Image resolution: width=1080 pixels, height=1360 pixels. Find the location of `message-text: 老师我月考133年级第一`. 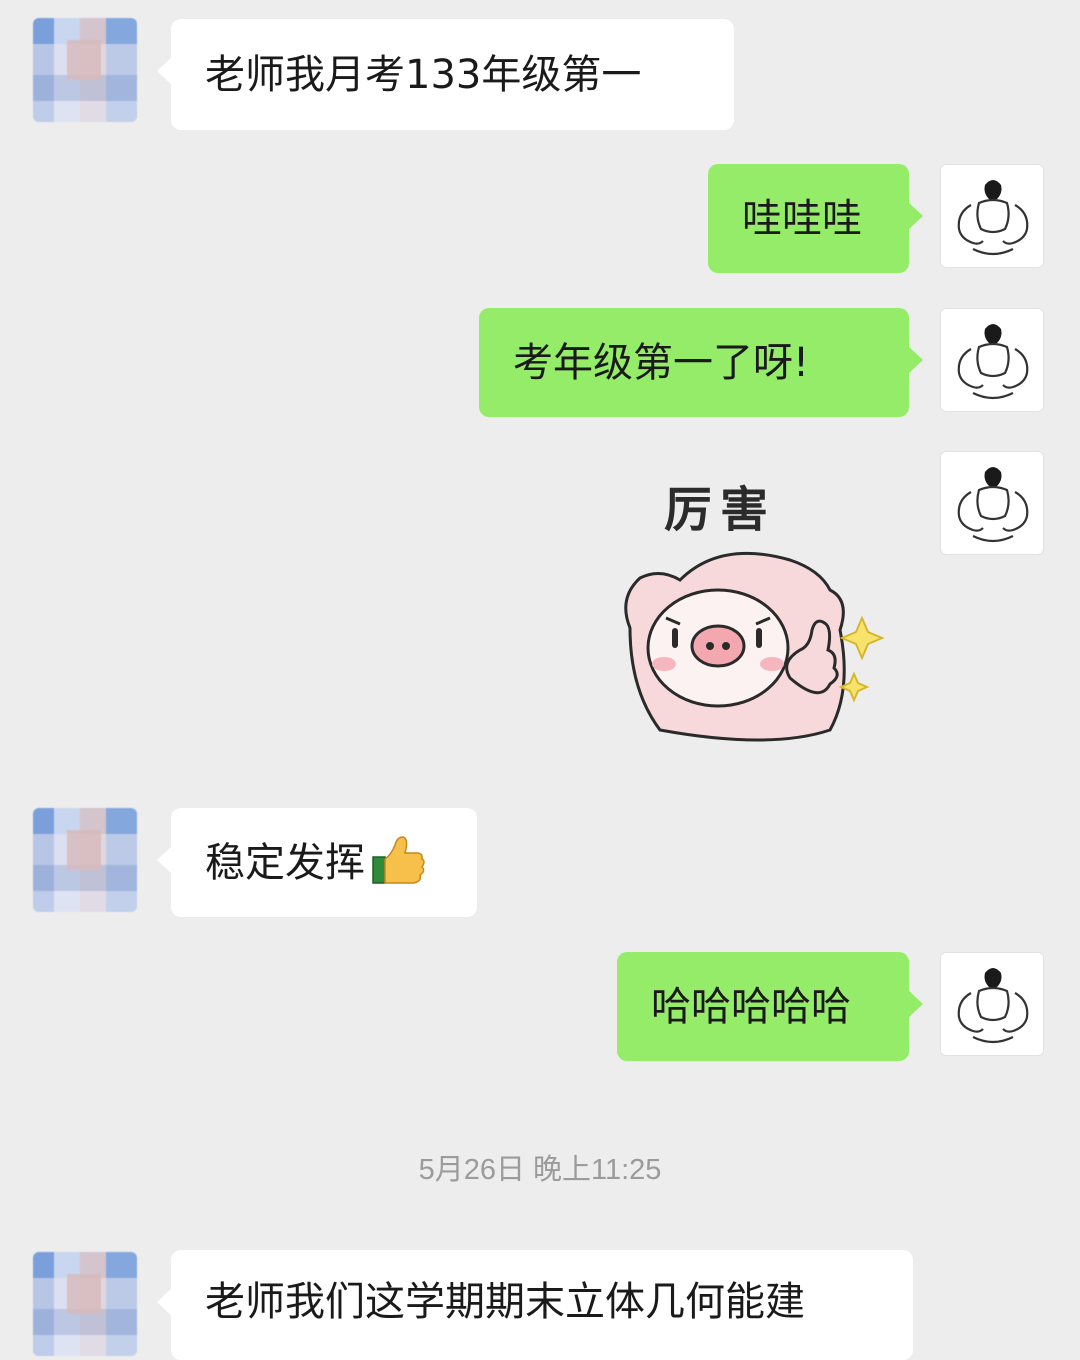

message-text: 老师我月考133年级第一 is located at coordinates (423, 74).